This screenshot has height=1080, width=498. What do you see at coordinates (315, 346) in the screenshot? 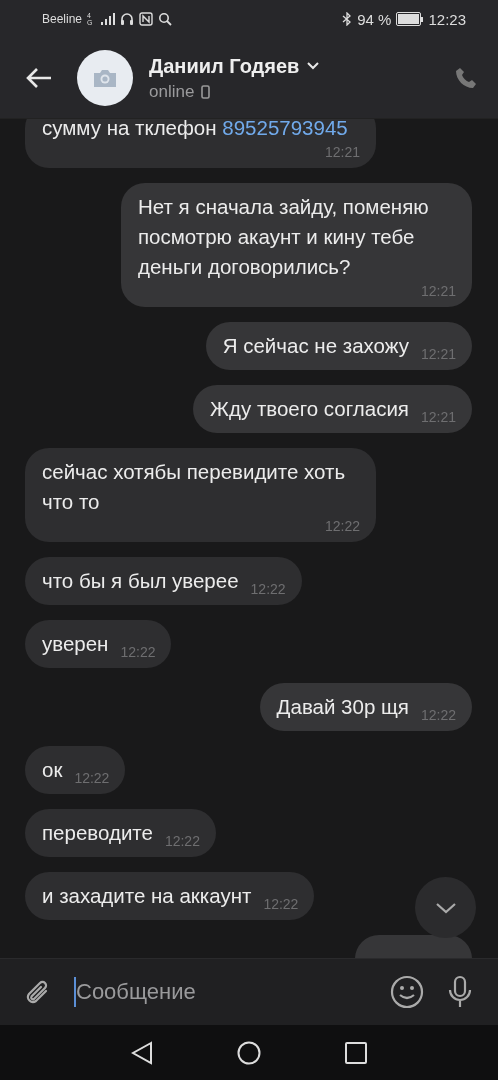
I see `message-text: Я сейчас не захожу` at bounding box center [315, 346].